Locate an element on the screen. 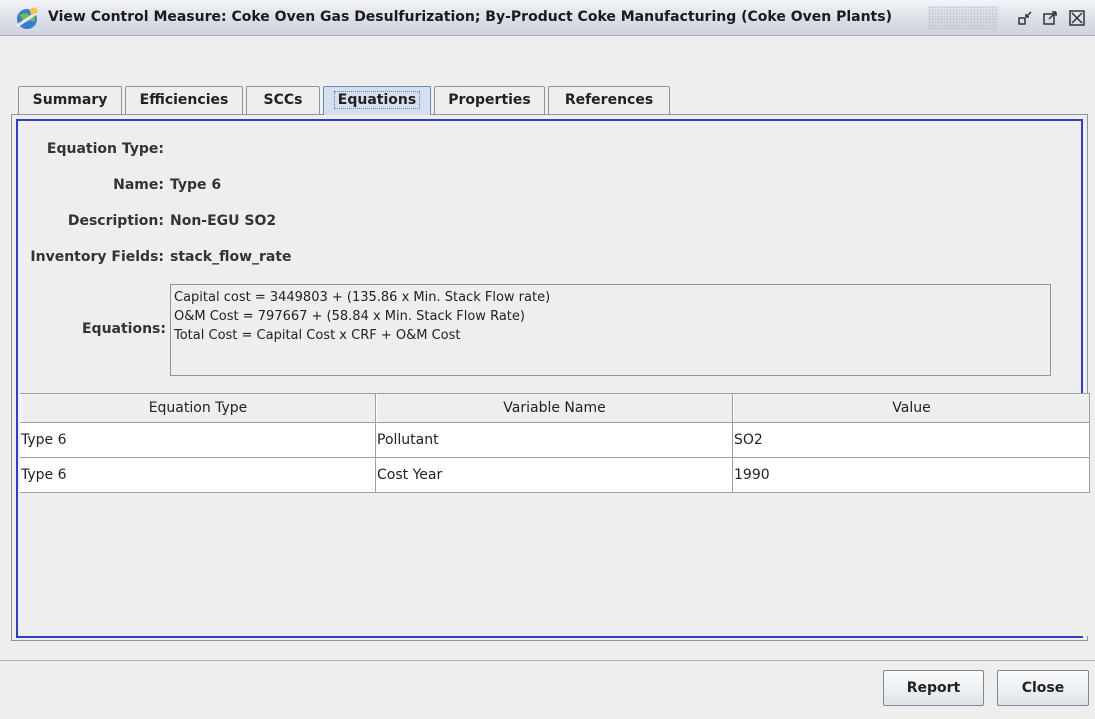  tab-efficiencies: Efficiencies is located at coordinates (184, 100).